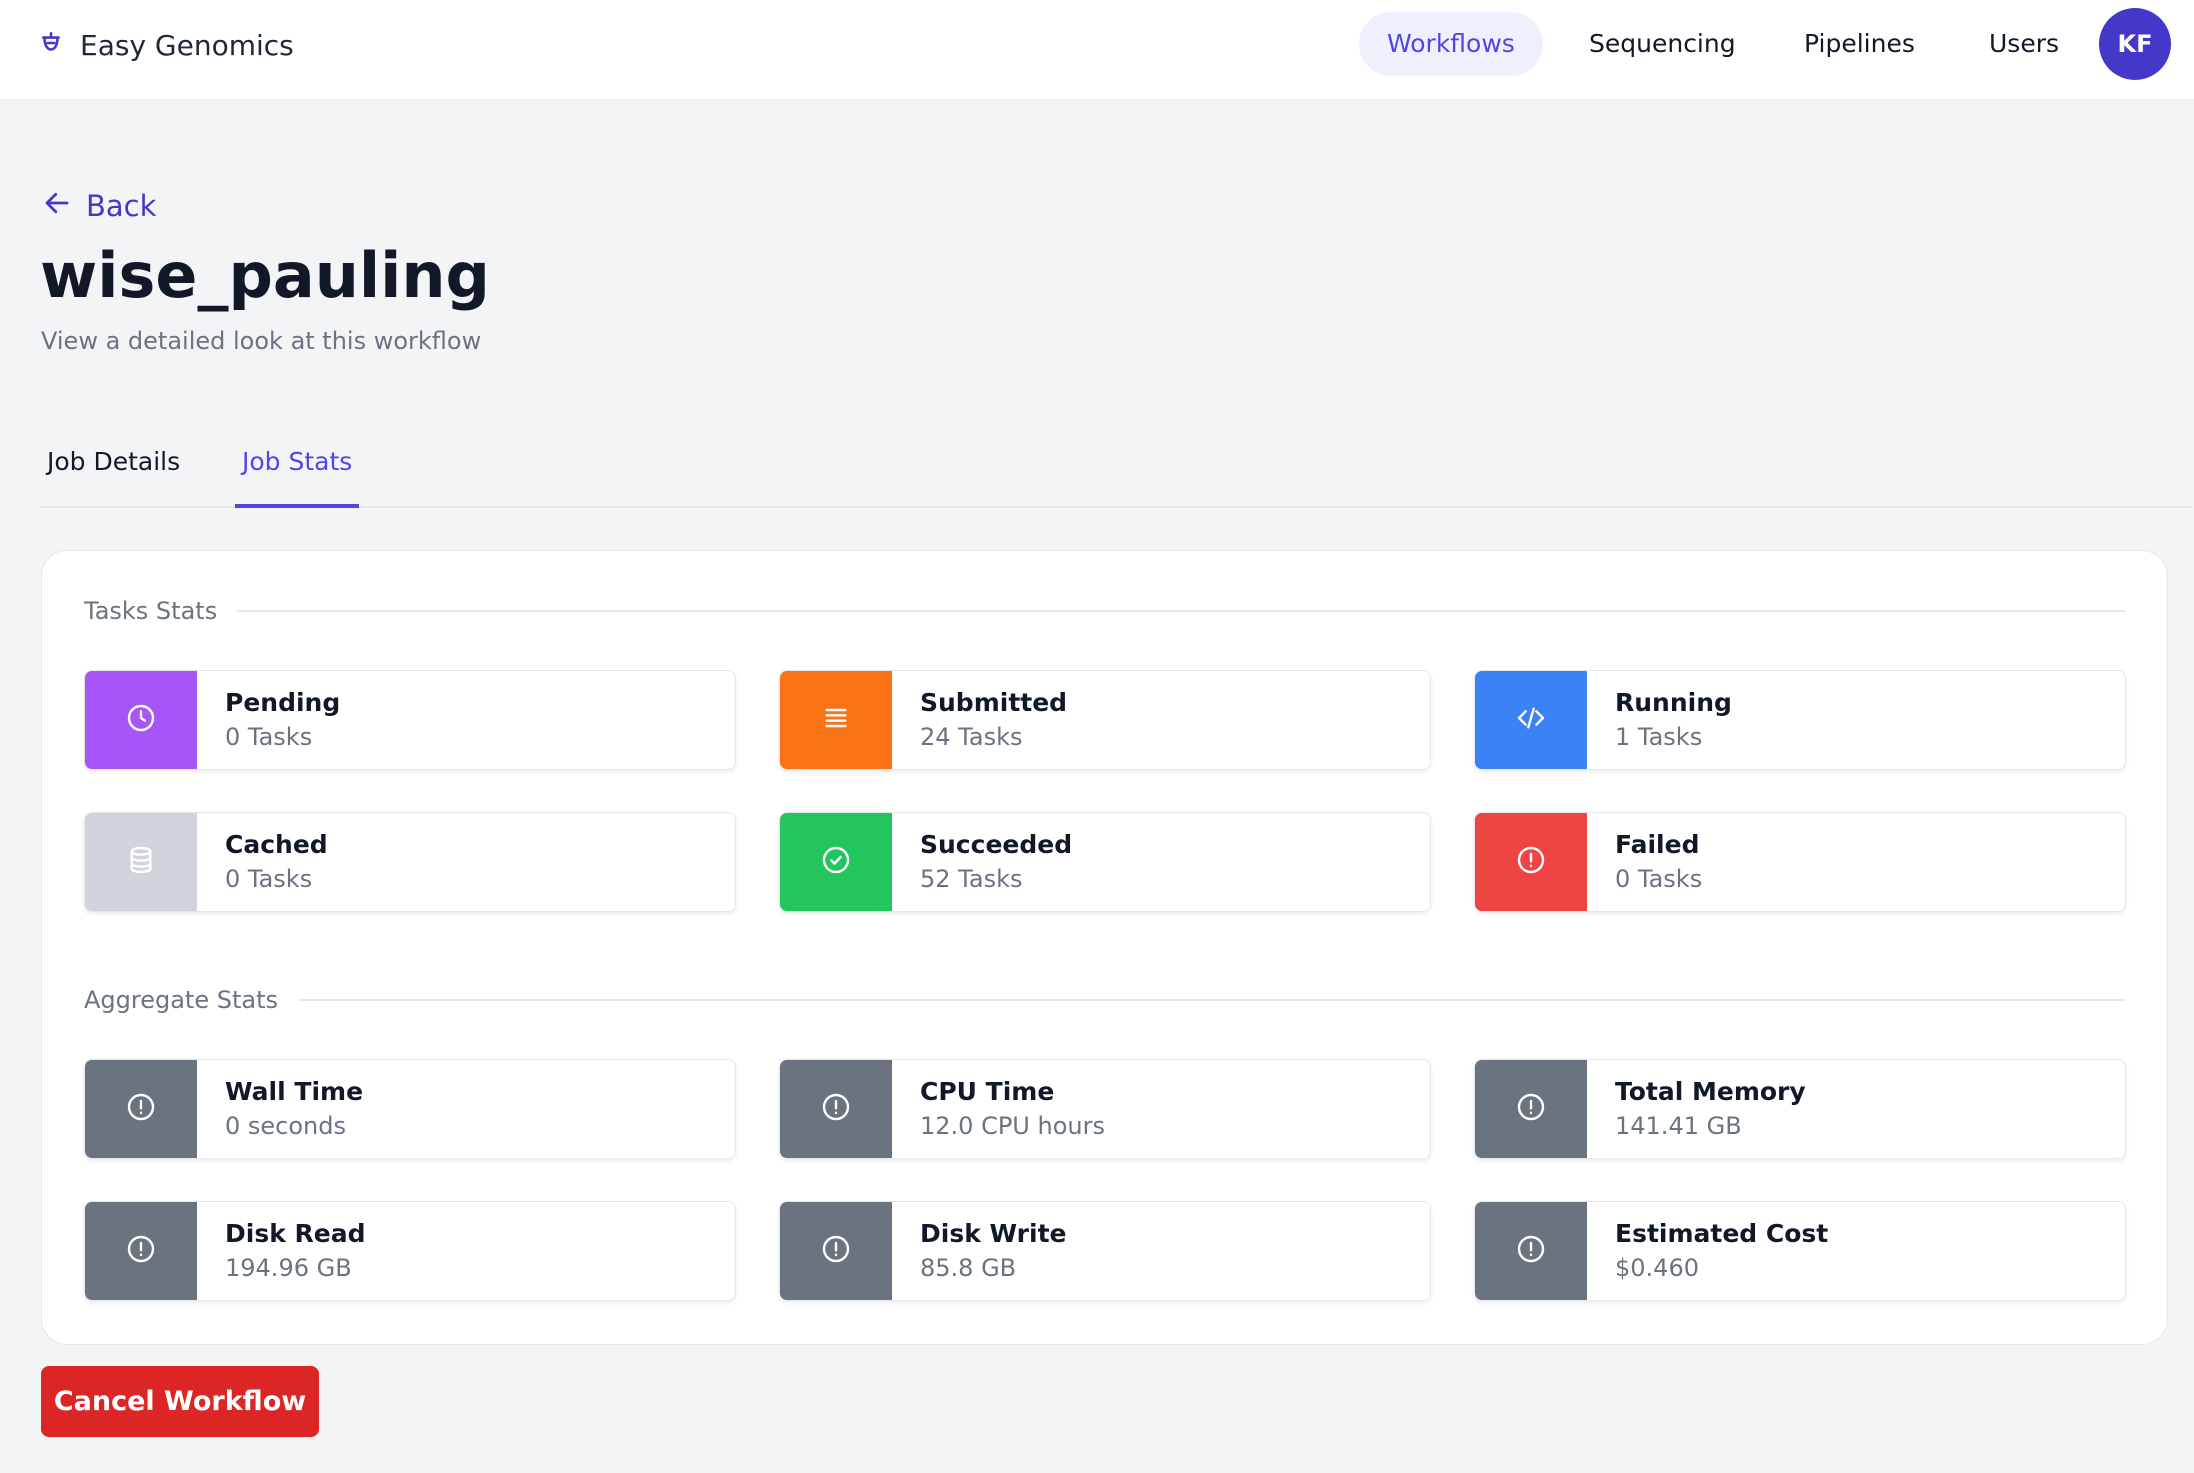  Describe the element at coordinates (996, 844) in the screenshot. I see `stat-card-label: Succeeded` at that location.